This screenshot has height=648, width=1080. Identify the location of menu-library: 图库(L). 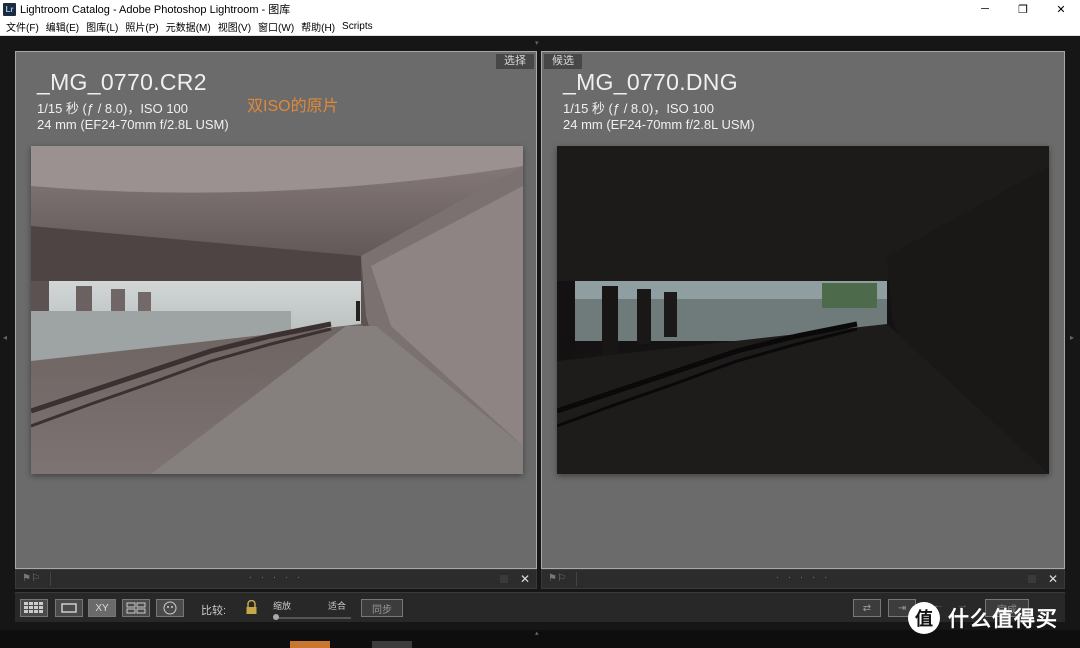
(102, 26).